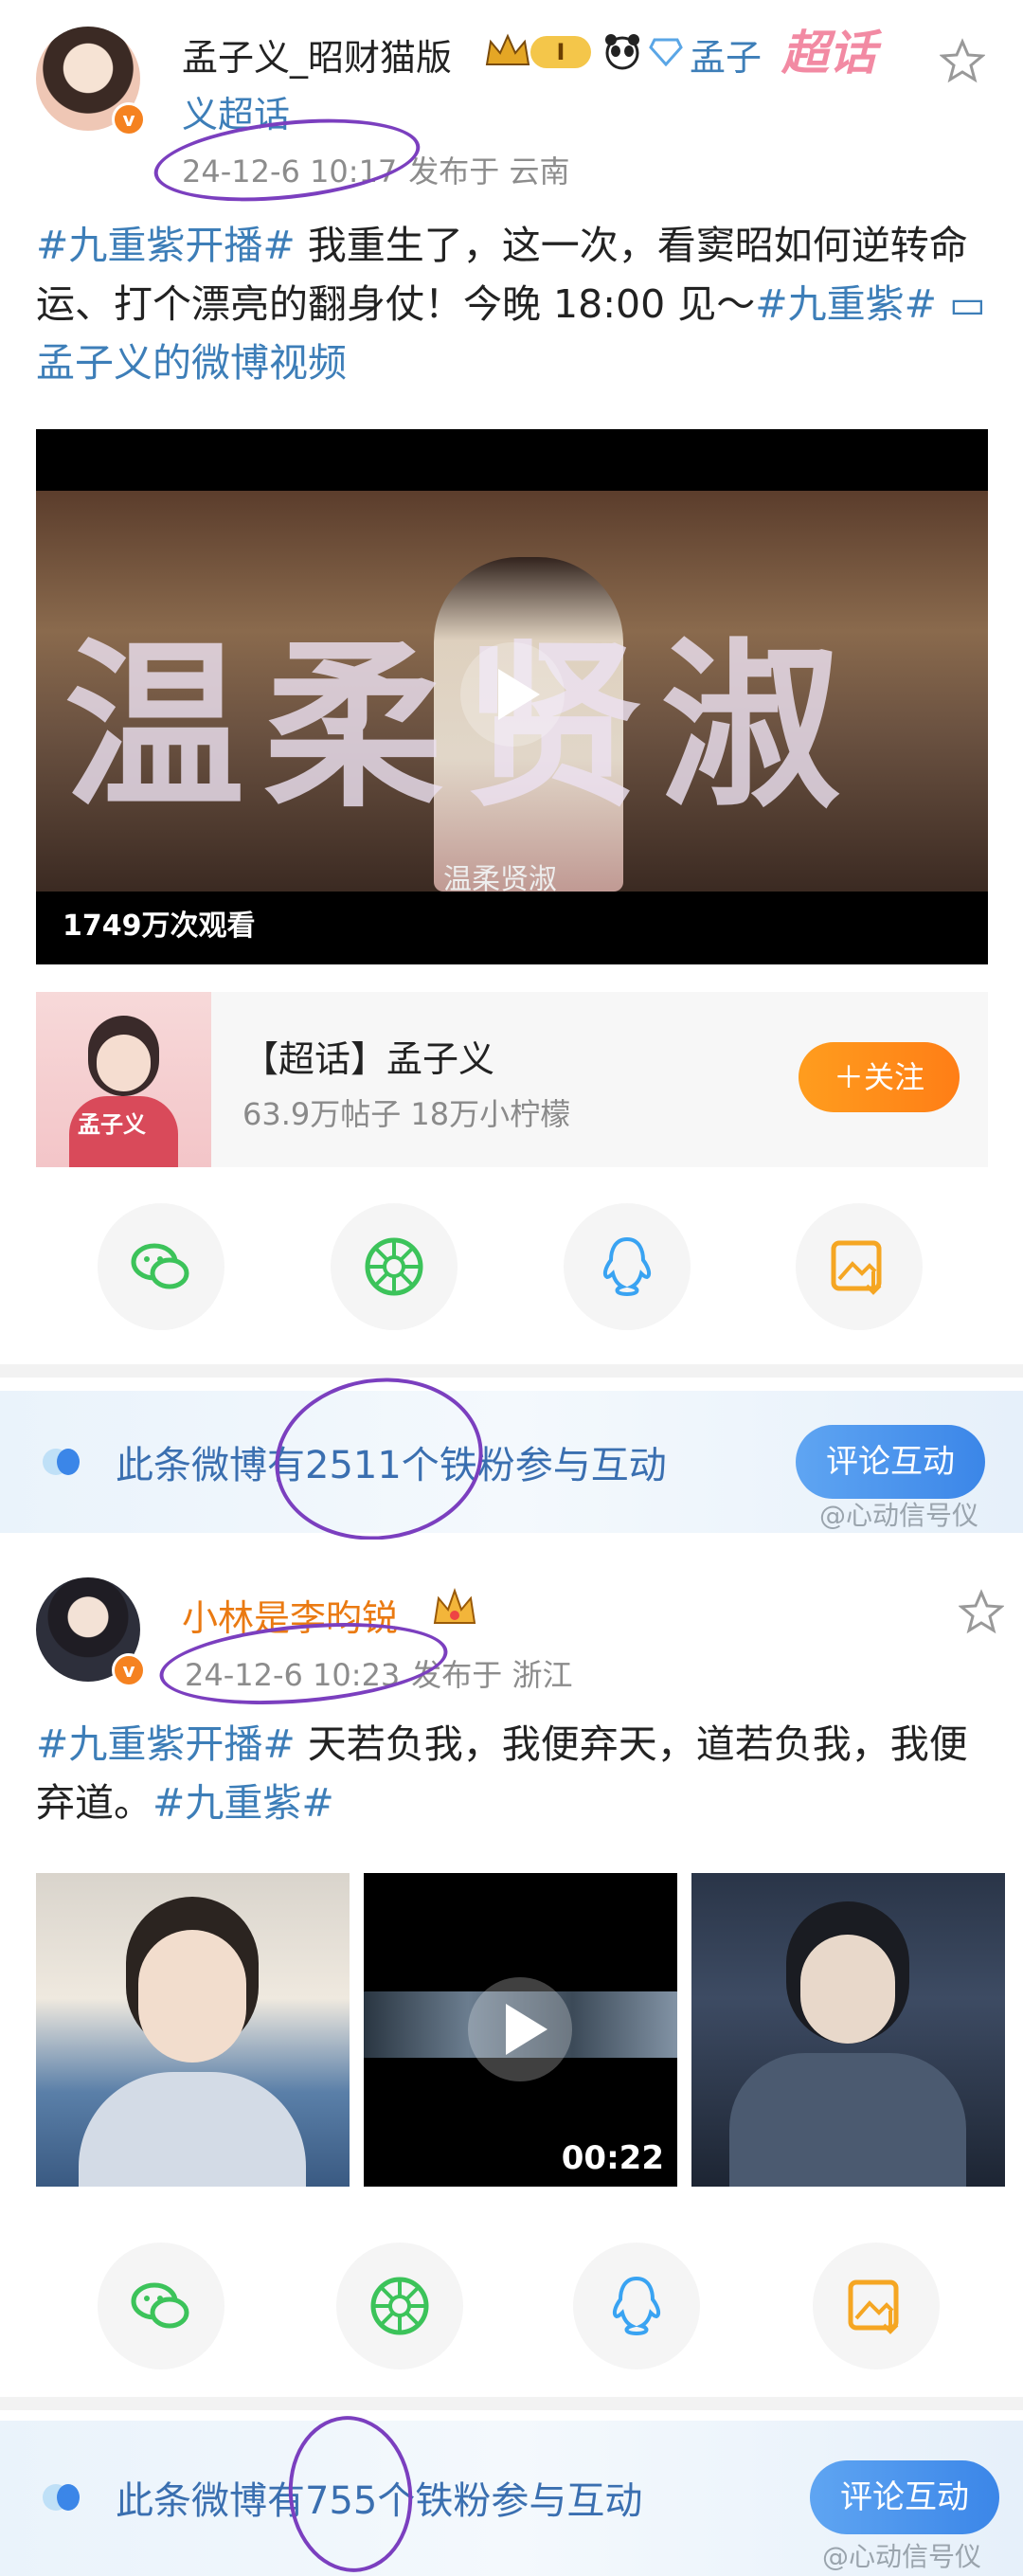 This screenshot has width=1023, height=2576. What do you see at coordinates (500, 879) in the screenshot?
I see `video-subtitle: 温柔贤淑` at bounding box center [500, 879].